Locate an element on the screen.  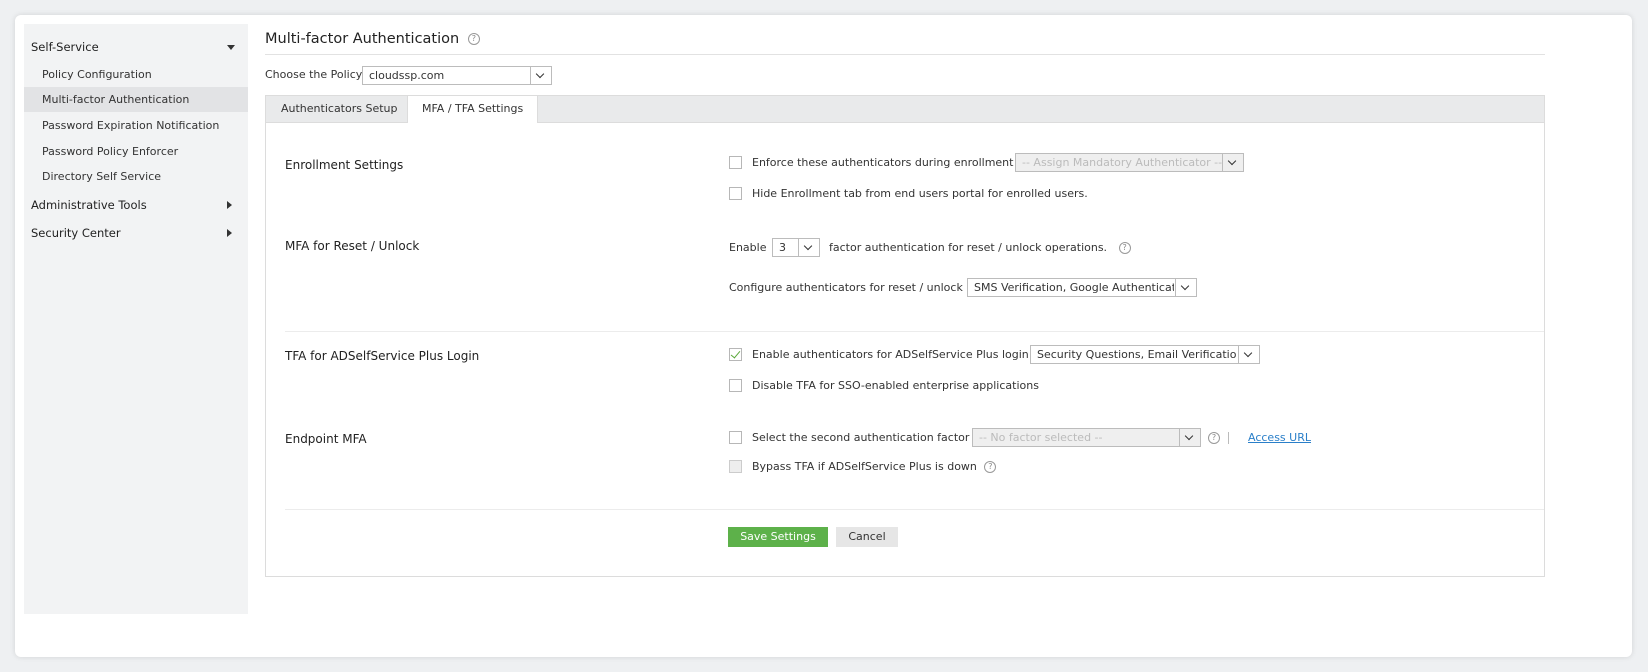
section-title-endpoint-mfa: Endpoint MFA is located at coordinates (326, 439).